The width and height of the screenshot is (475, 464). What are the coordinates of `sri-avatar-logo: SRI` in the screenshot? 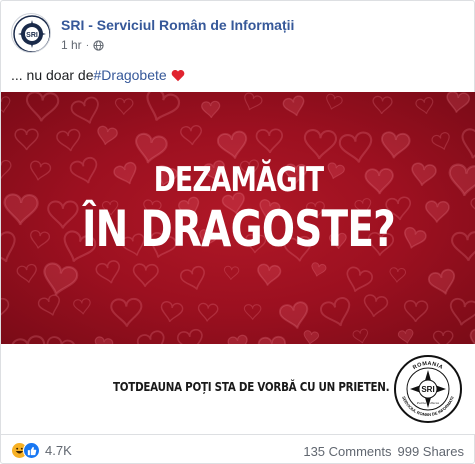 It's located at (31, 33).